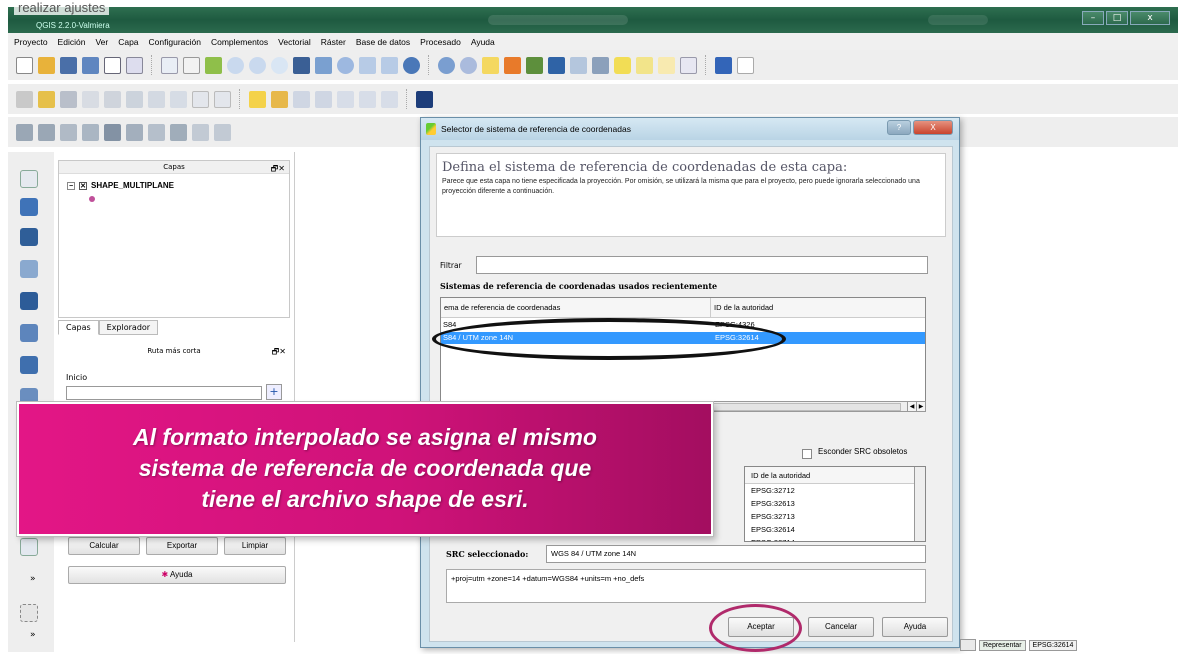 The width and height of the screenshot is (1186, 654). Describe the element at coordinates (915, 627) in the screenshot. I see `help-button: Ayuda` at that location.